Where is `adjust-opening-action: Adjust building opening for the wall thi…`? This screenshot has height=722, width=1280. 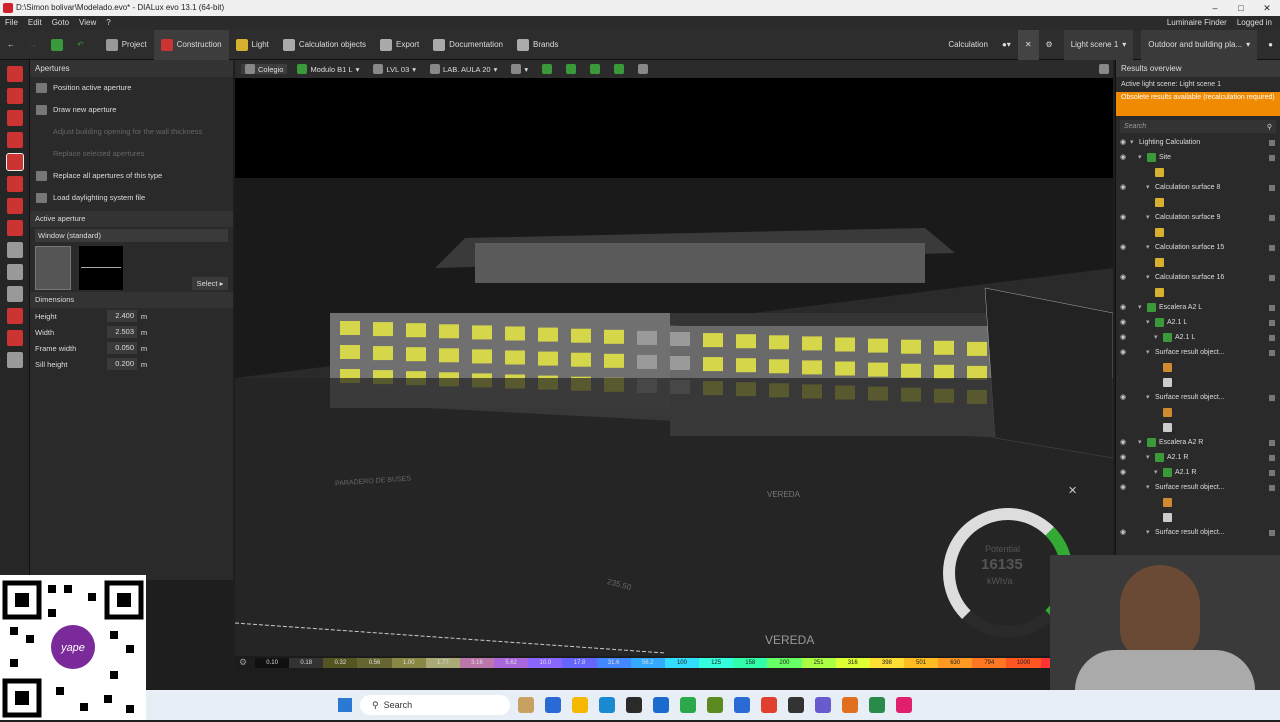
adjust-opening-action: Adjust building opening for the wall thi… is located at coordinates (131, 132).